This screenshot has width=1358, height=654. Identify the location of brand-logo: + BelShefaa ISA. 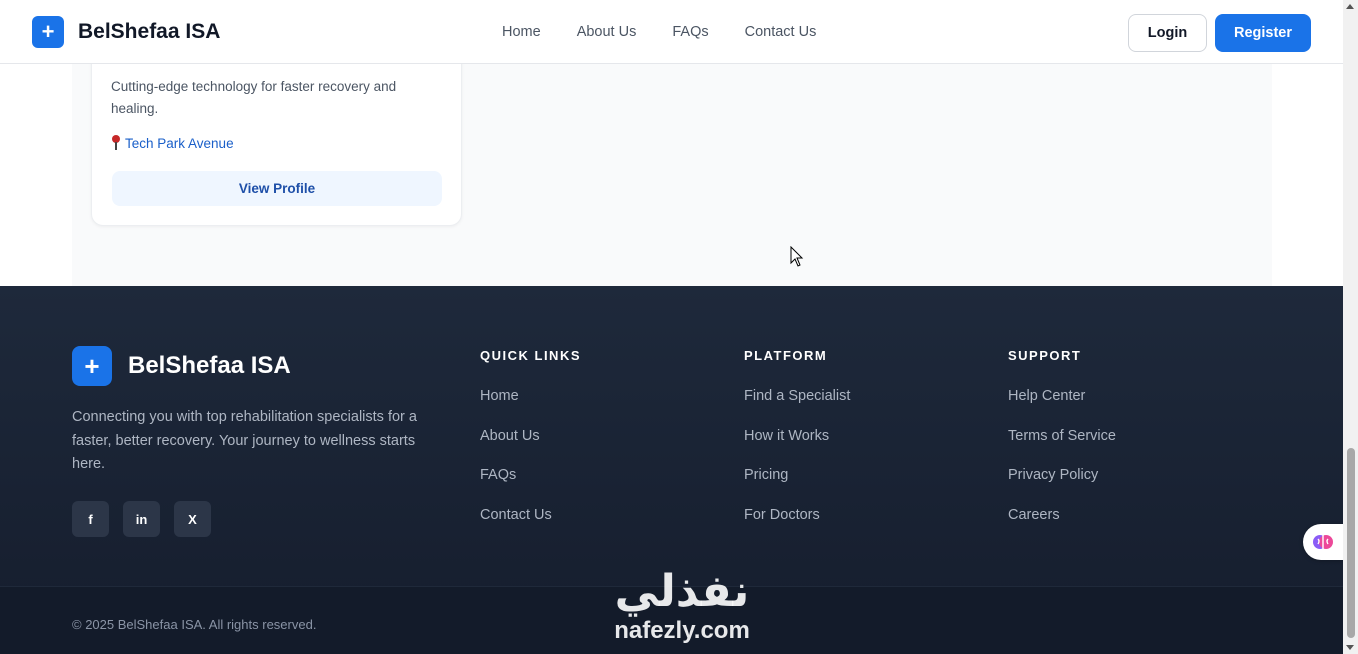
(126, 32).